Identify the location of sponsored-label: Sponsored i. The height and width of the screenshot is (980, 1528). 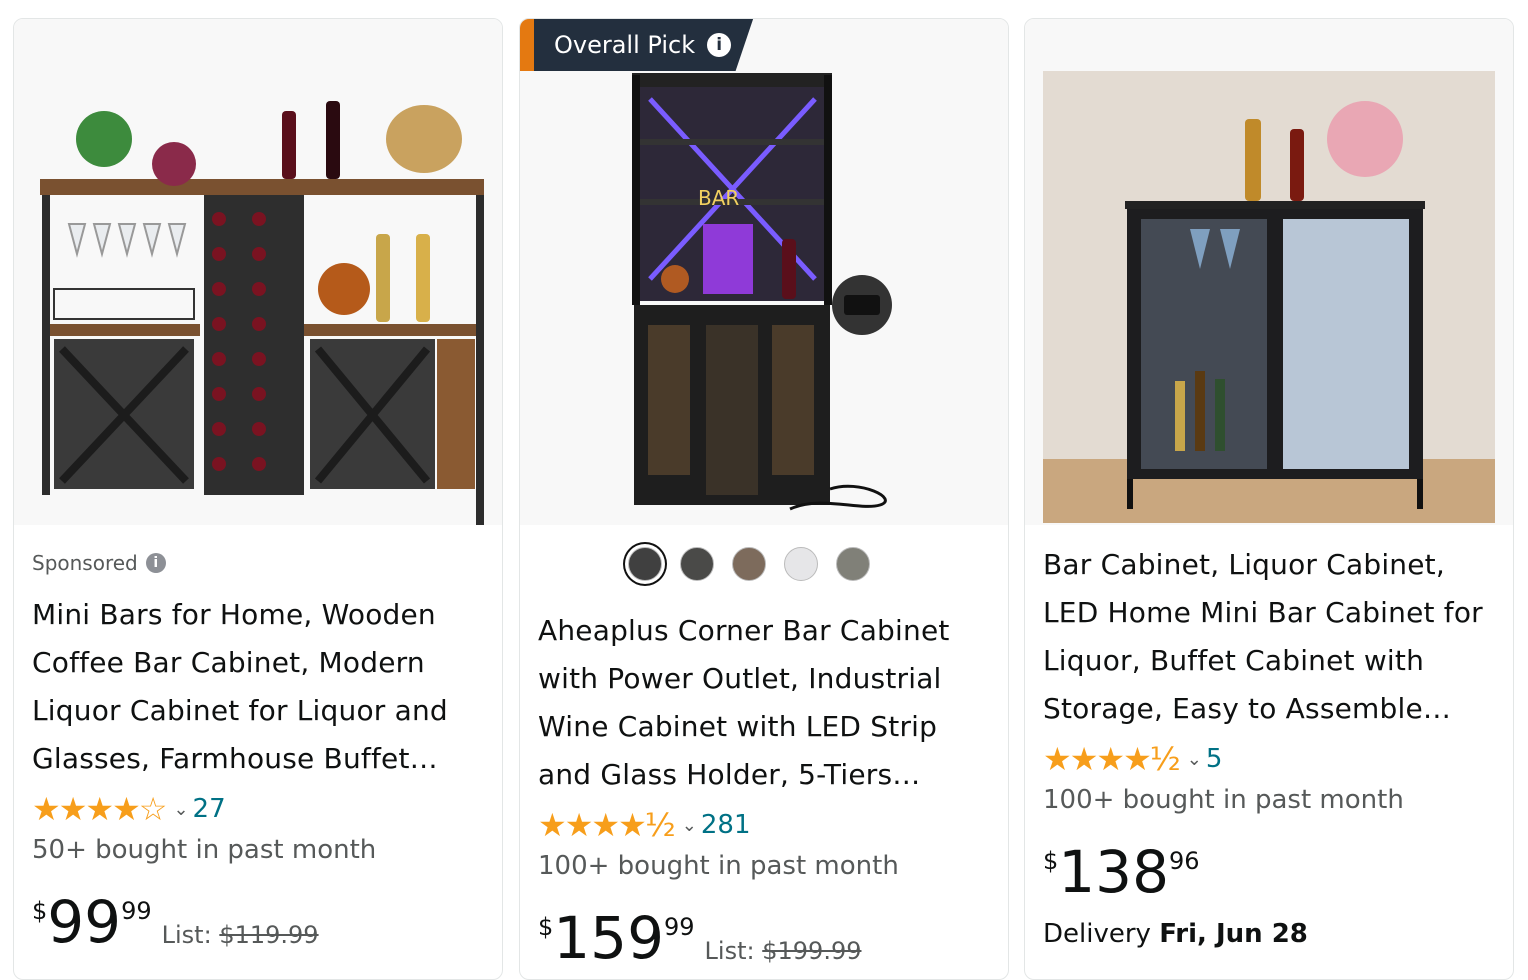
(99, 563).